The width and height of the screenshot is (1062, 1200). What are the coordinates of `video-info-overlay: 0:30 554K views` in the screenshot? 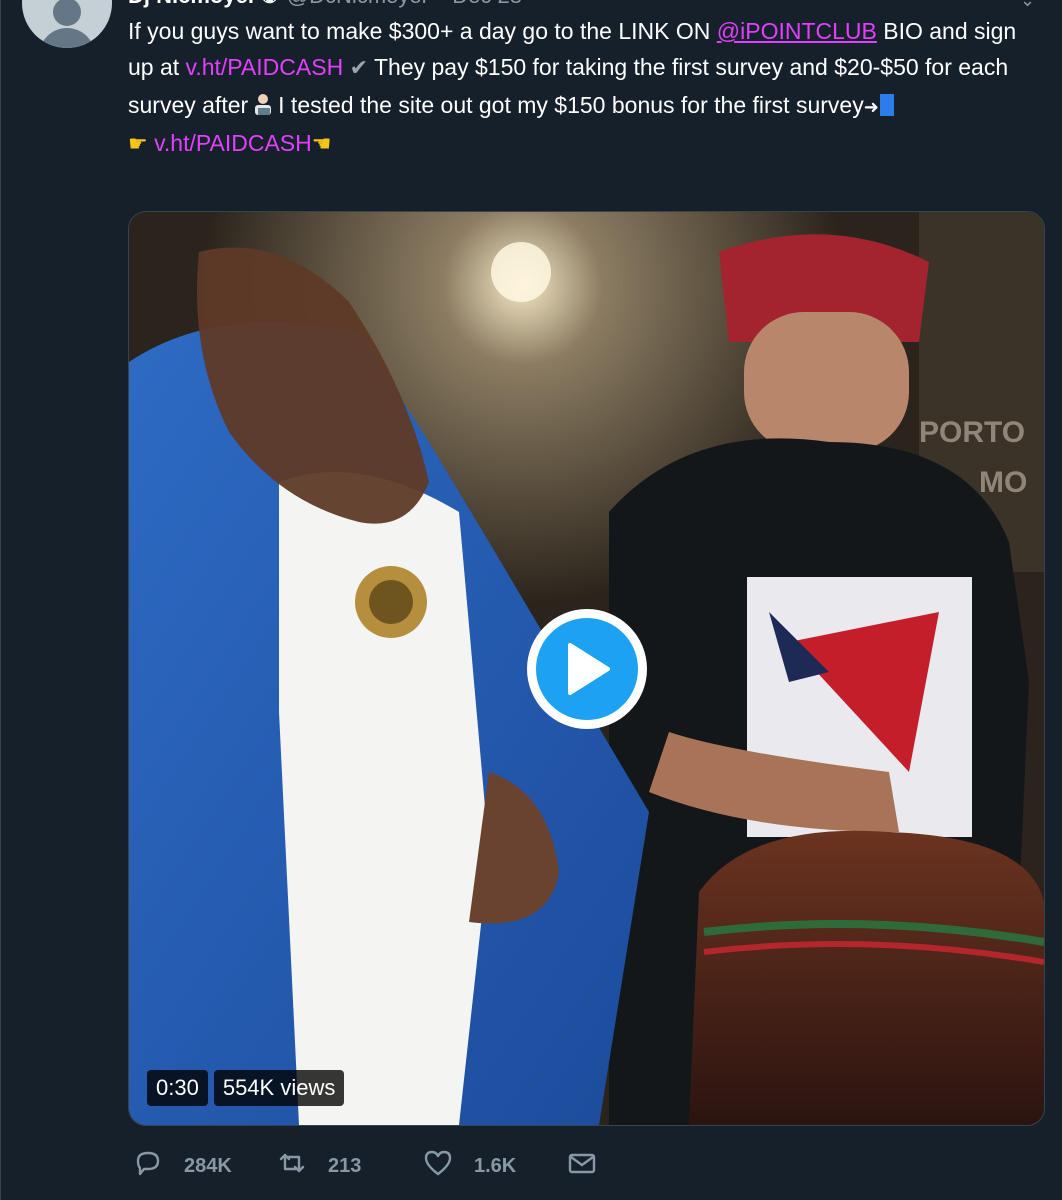 It's located at (246, 1088).